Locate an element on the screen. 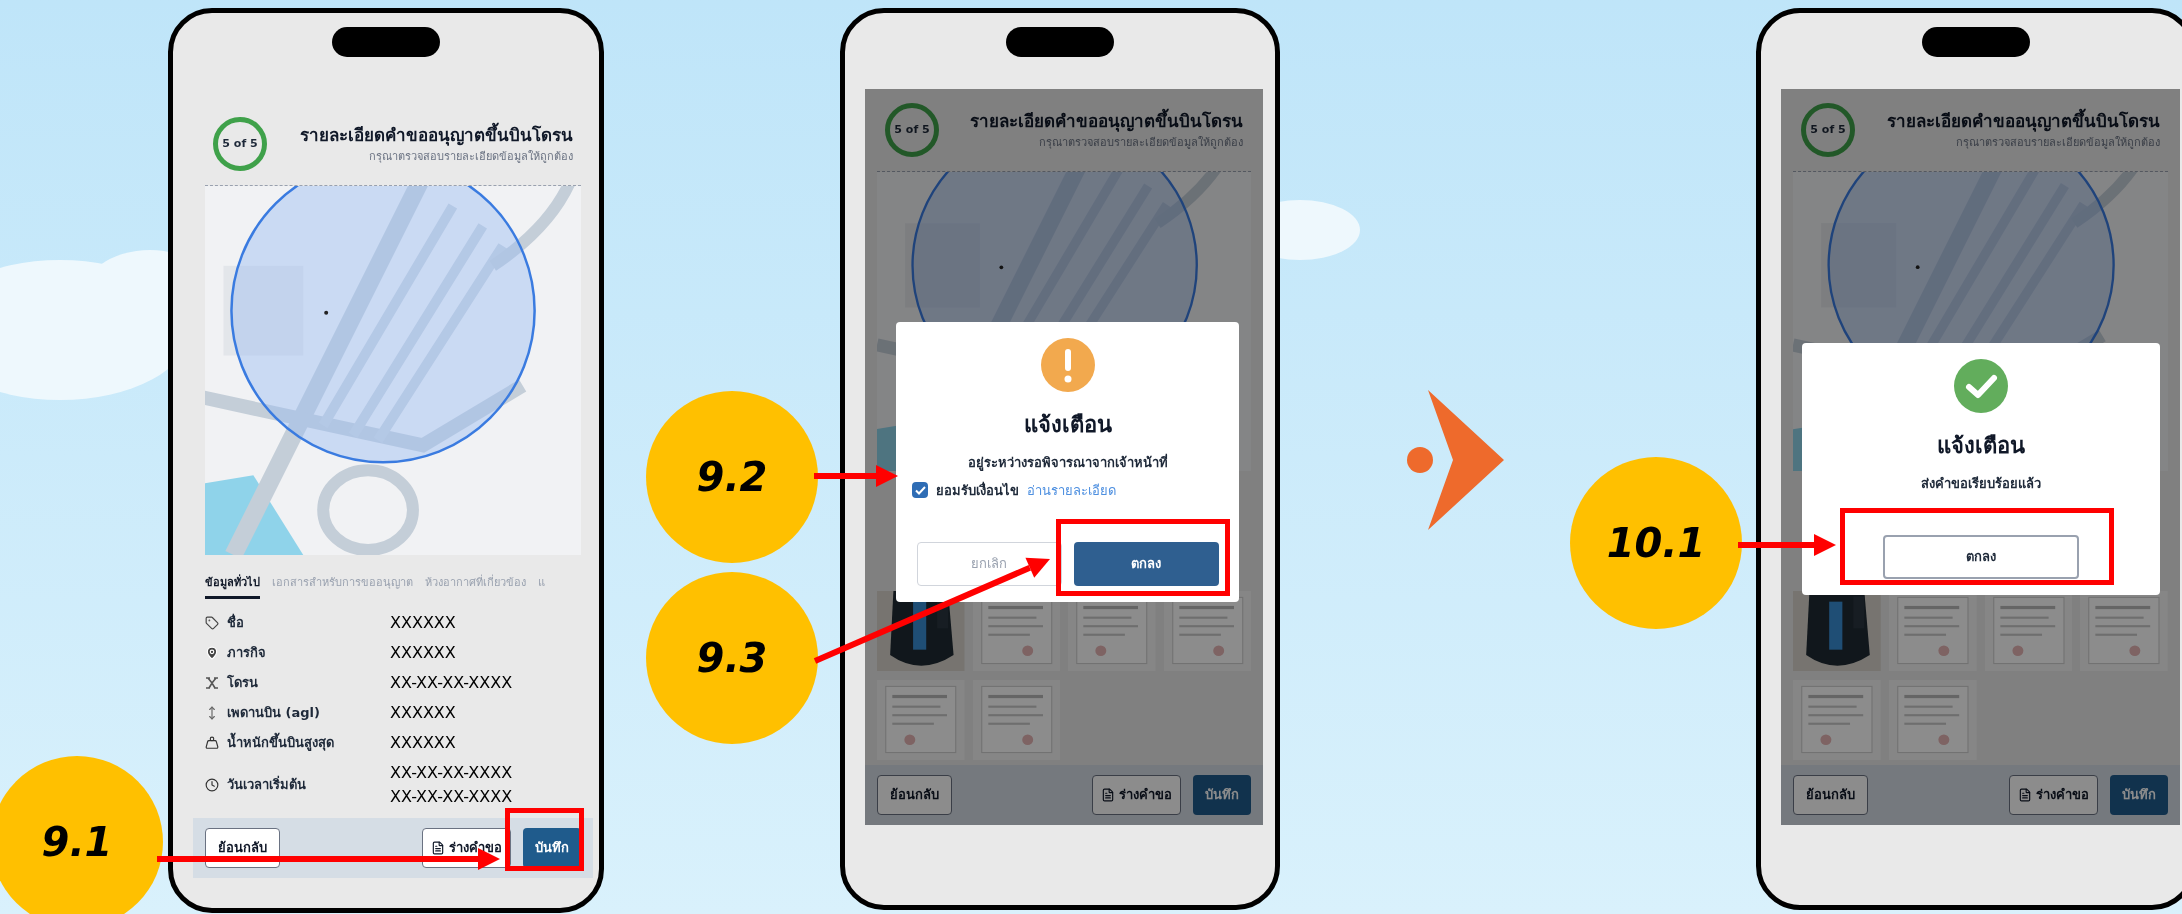  field-label: ชื่อ is located at coordinates (235, 622).